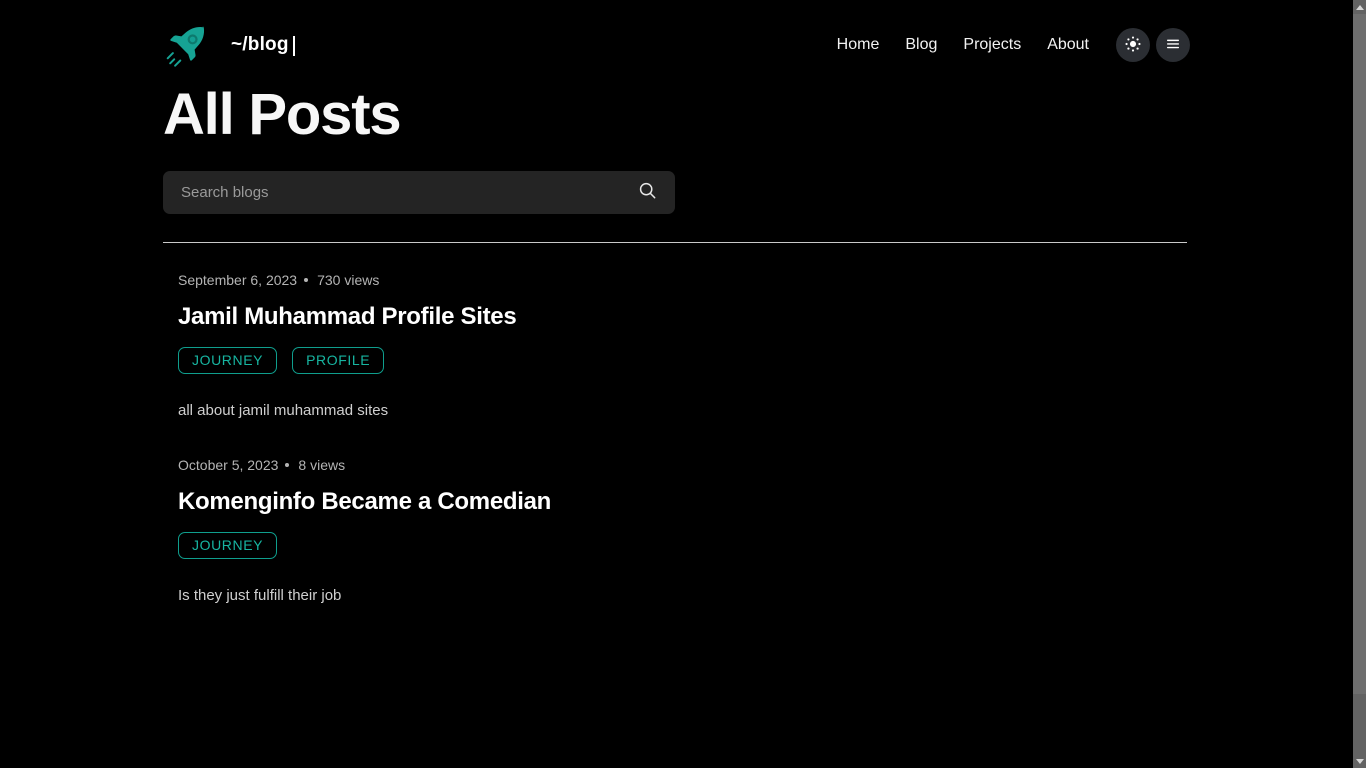 The image size is (1366, 768). I want to click on post-description: Is they just fulfill their job, so click(260, 595).